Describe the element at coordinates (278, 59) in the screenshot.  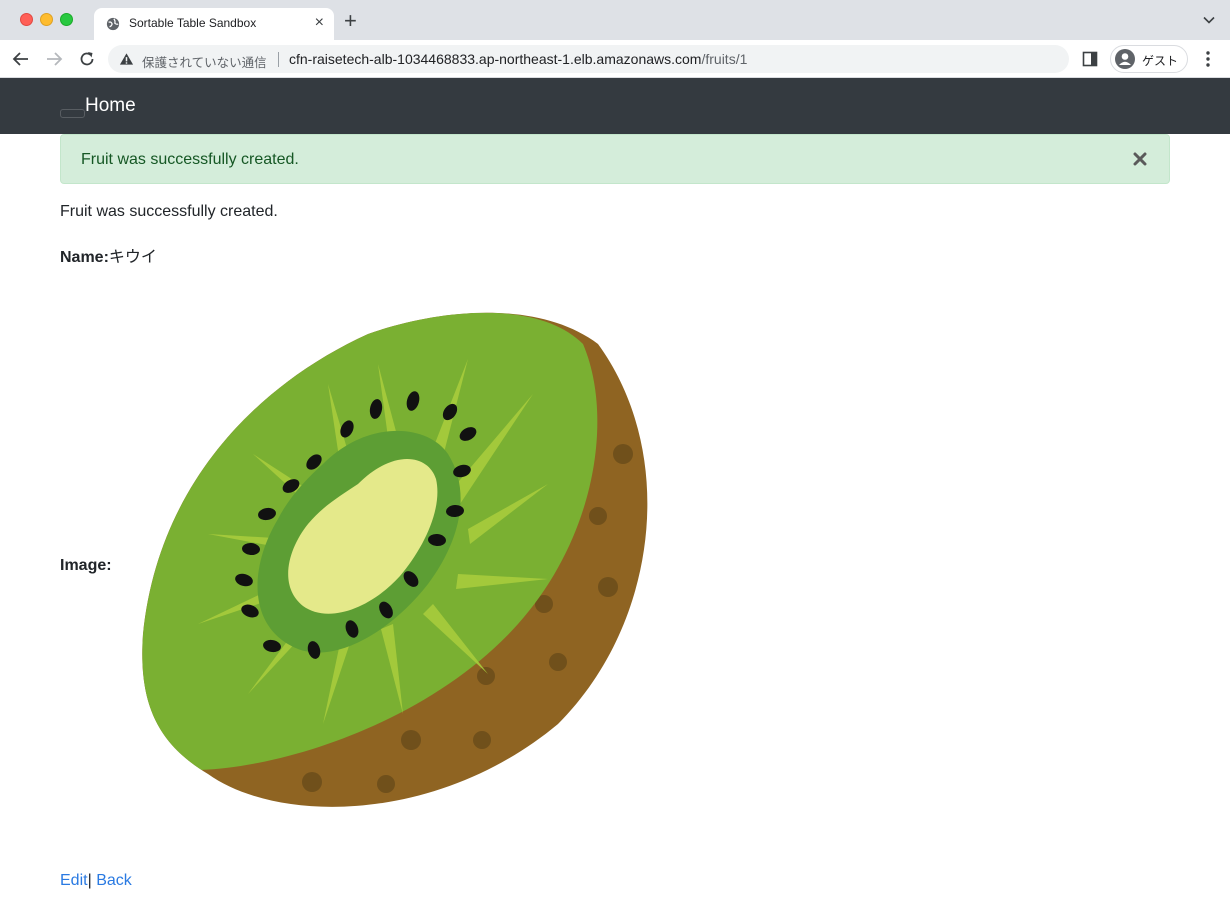
I see `address-separator` at that location.